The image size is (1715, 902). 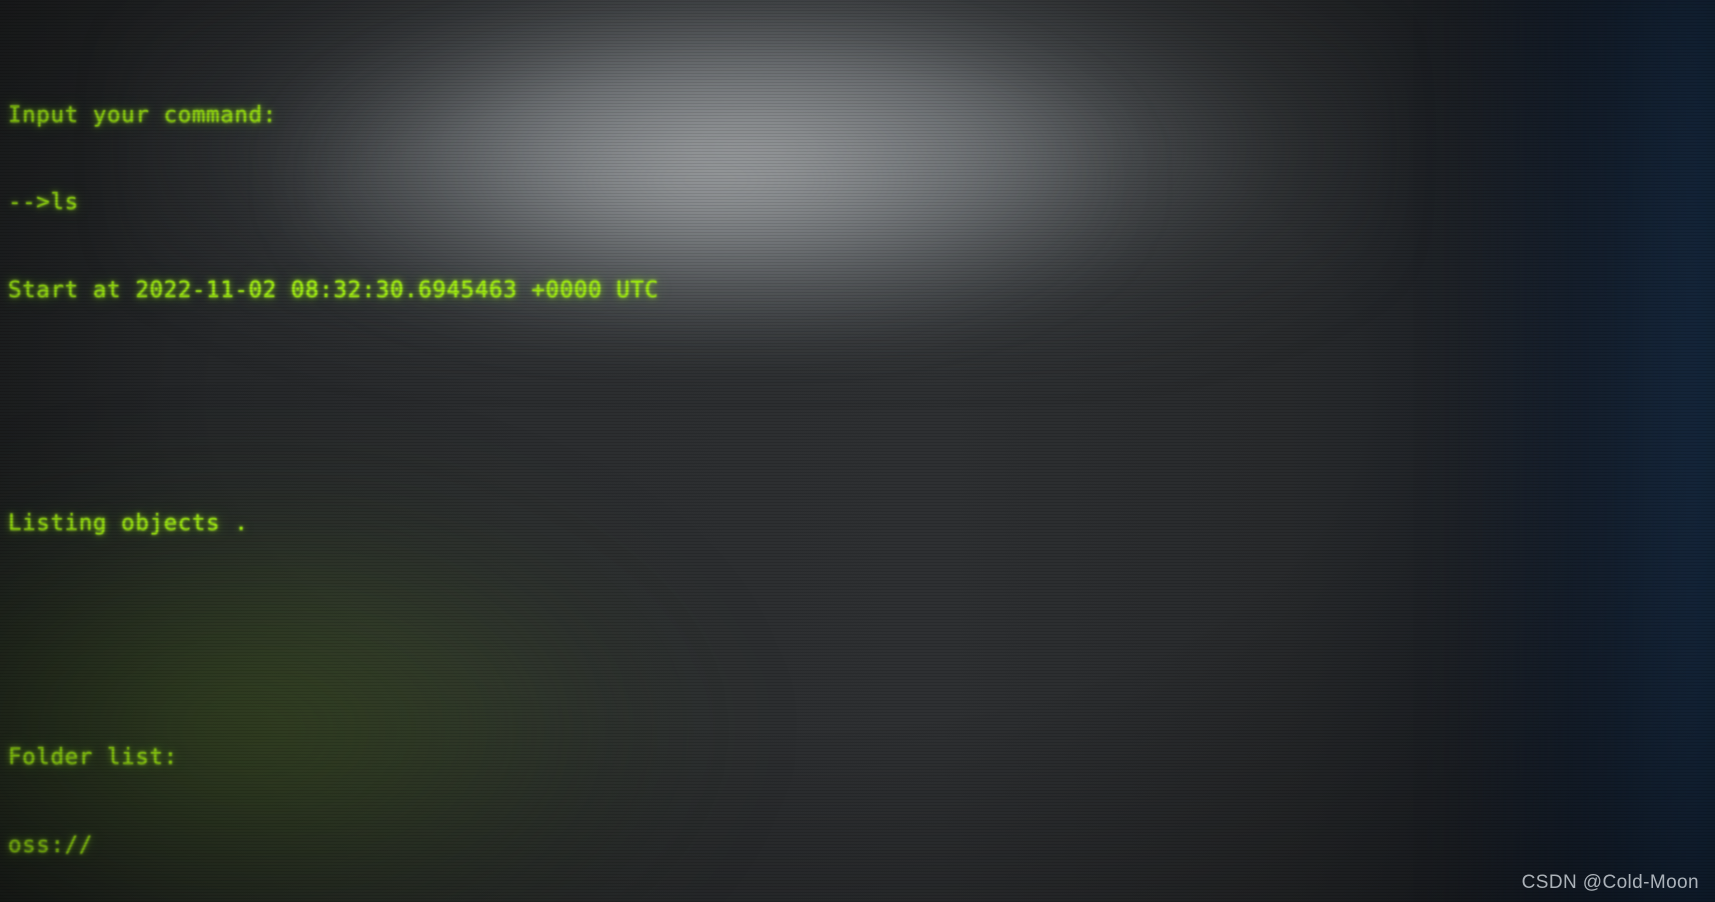 What do you see at coordinates (142, 114) in the screenshot?
I see `prompt-label-top: Input your command:` at bounding box center [142, 114].